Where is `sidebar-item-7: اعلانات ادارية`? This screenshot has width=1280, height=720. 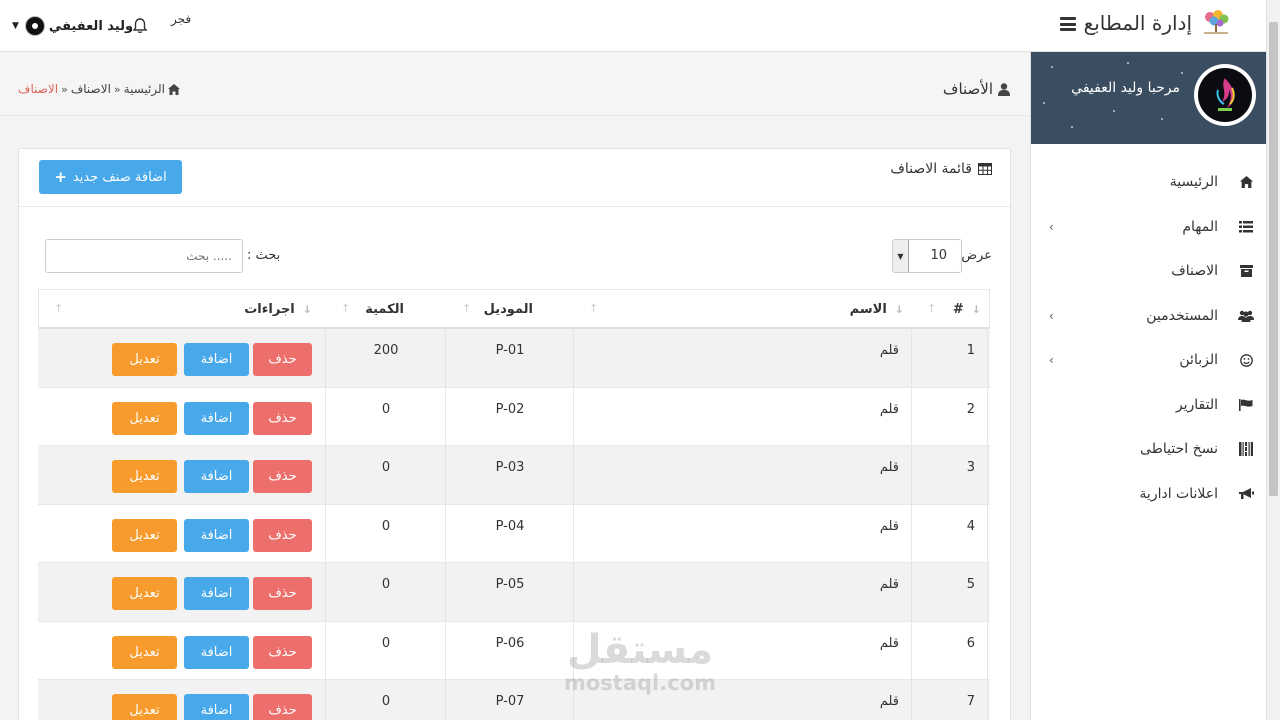
sidebar-item-7: اعلانات ادارية is located at coordinates (1148, 494).